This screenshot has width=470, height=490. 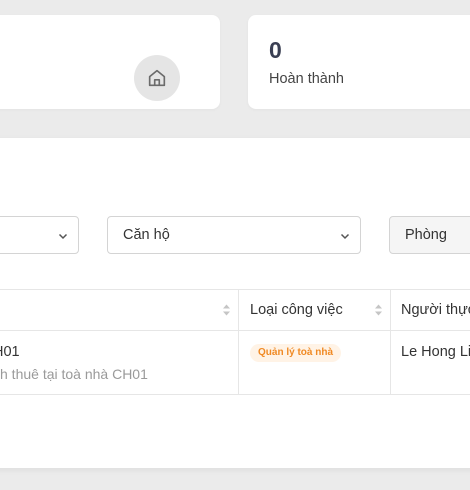 I want to click on room-select: Phòng, so click(x=429, y=235).